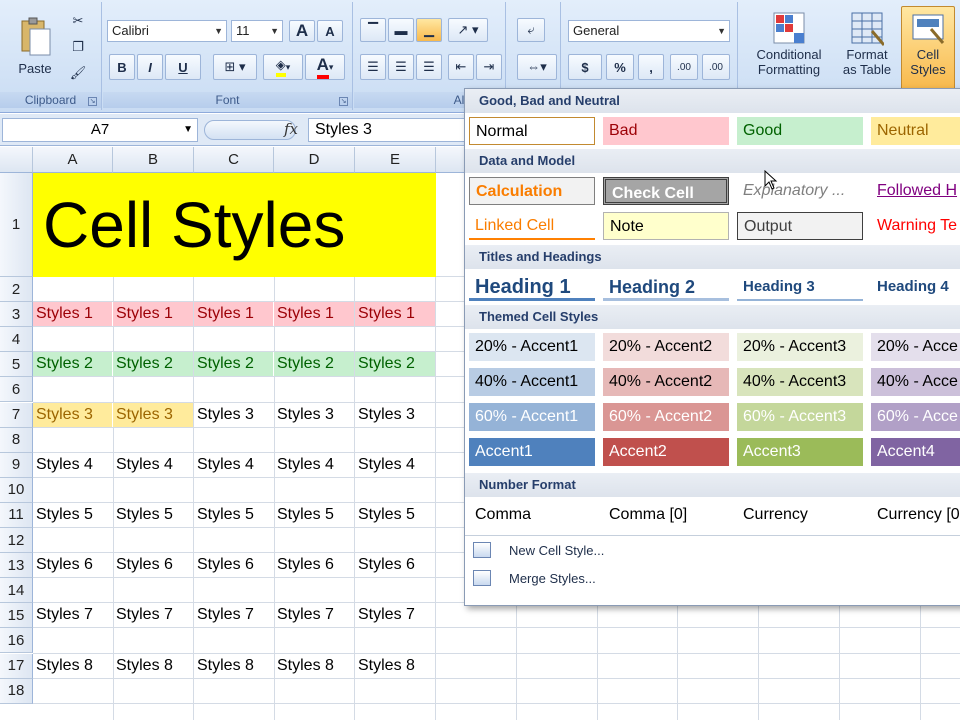 The image size is (960, 720). I want to click on format-painter-button: 🖌, so click(78, 73).